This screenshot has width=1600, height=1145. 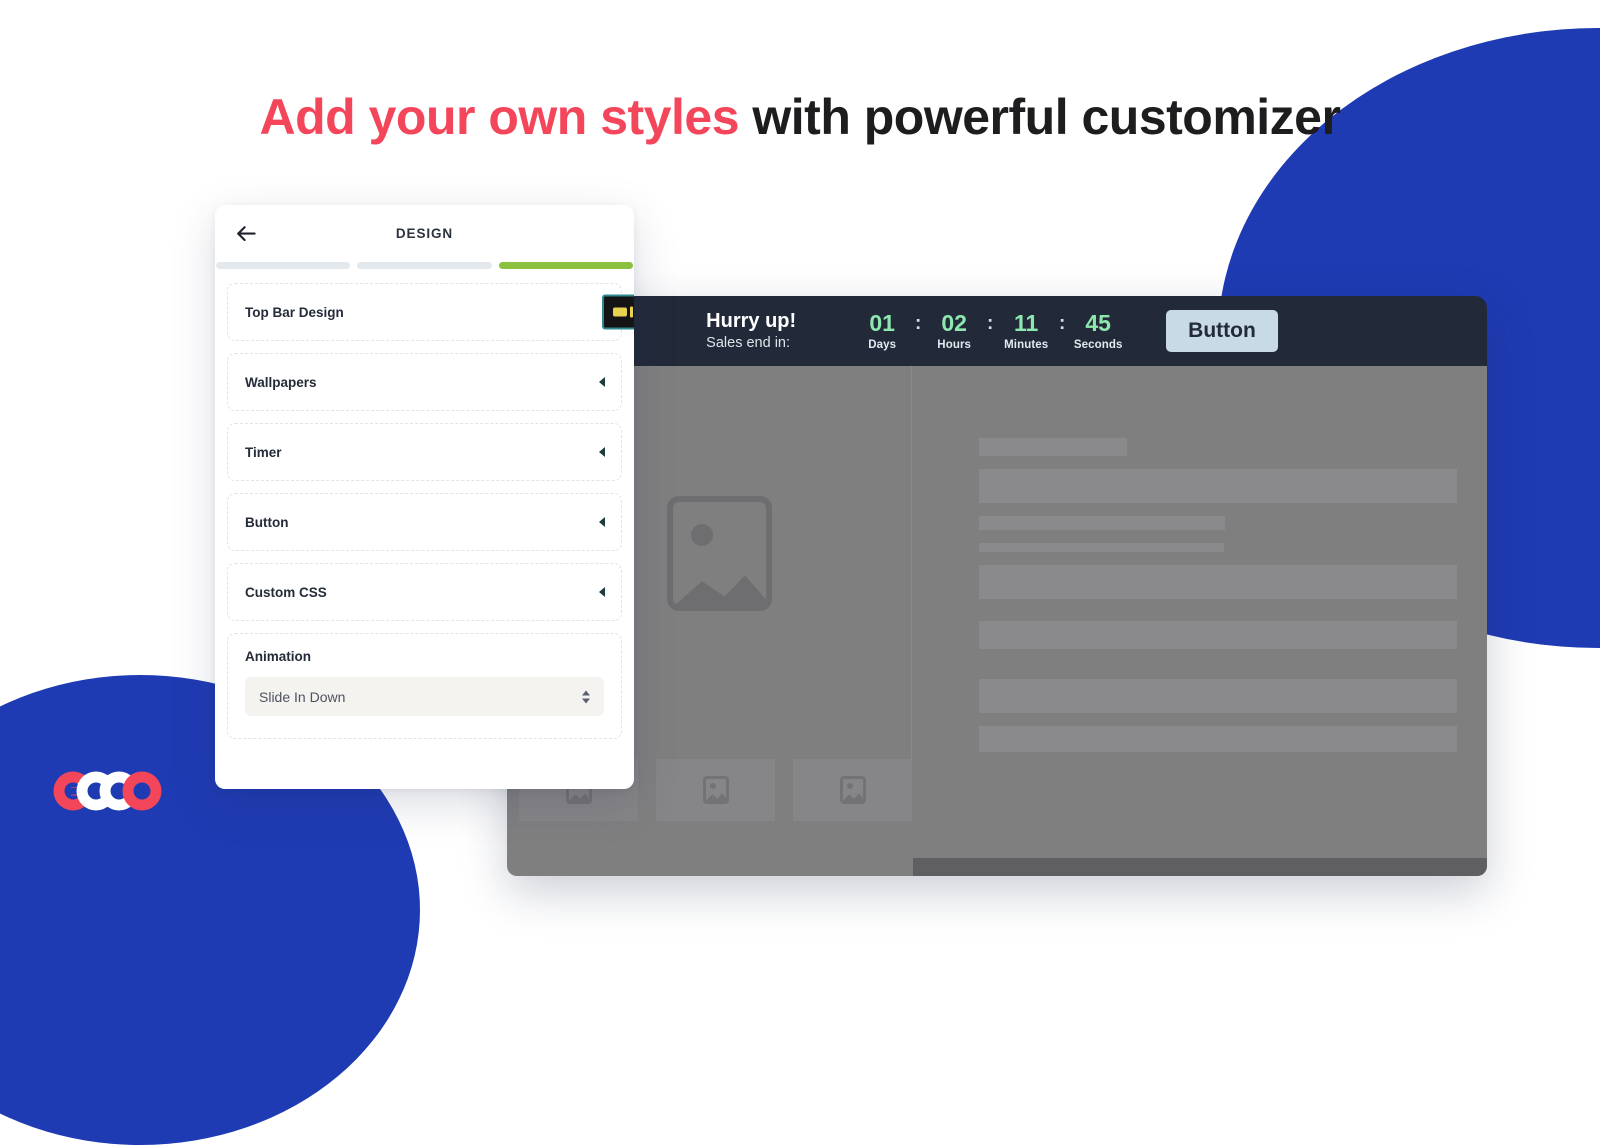 What do you see at coordinates (586, 692) in the screenshot?
I see `stepper-up-arrow` at bounding box center [586, 692].